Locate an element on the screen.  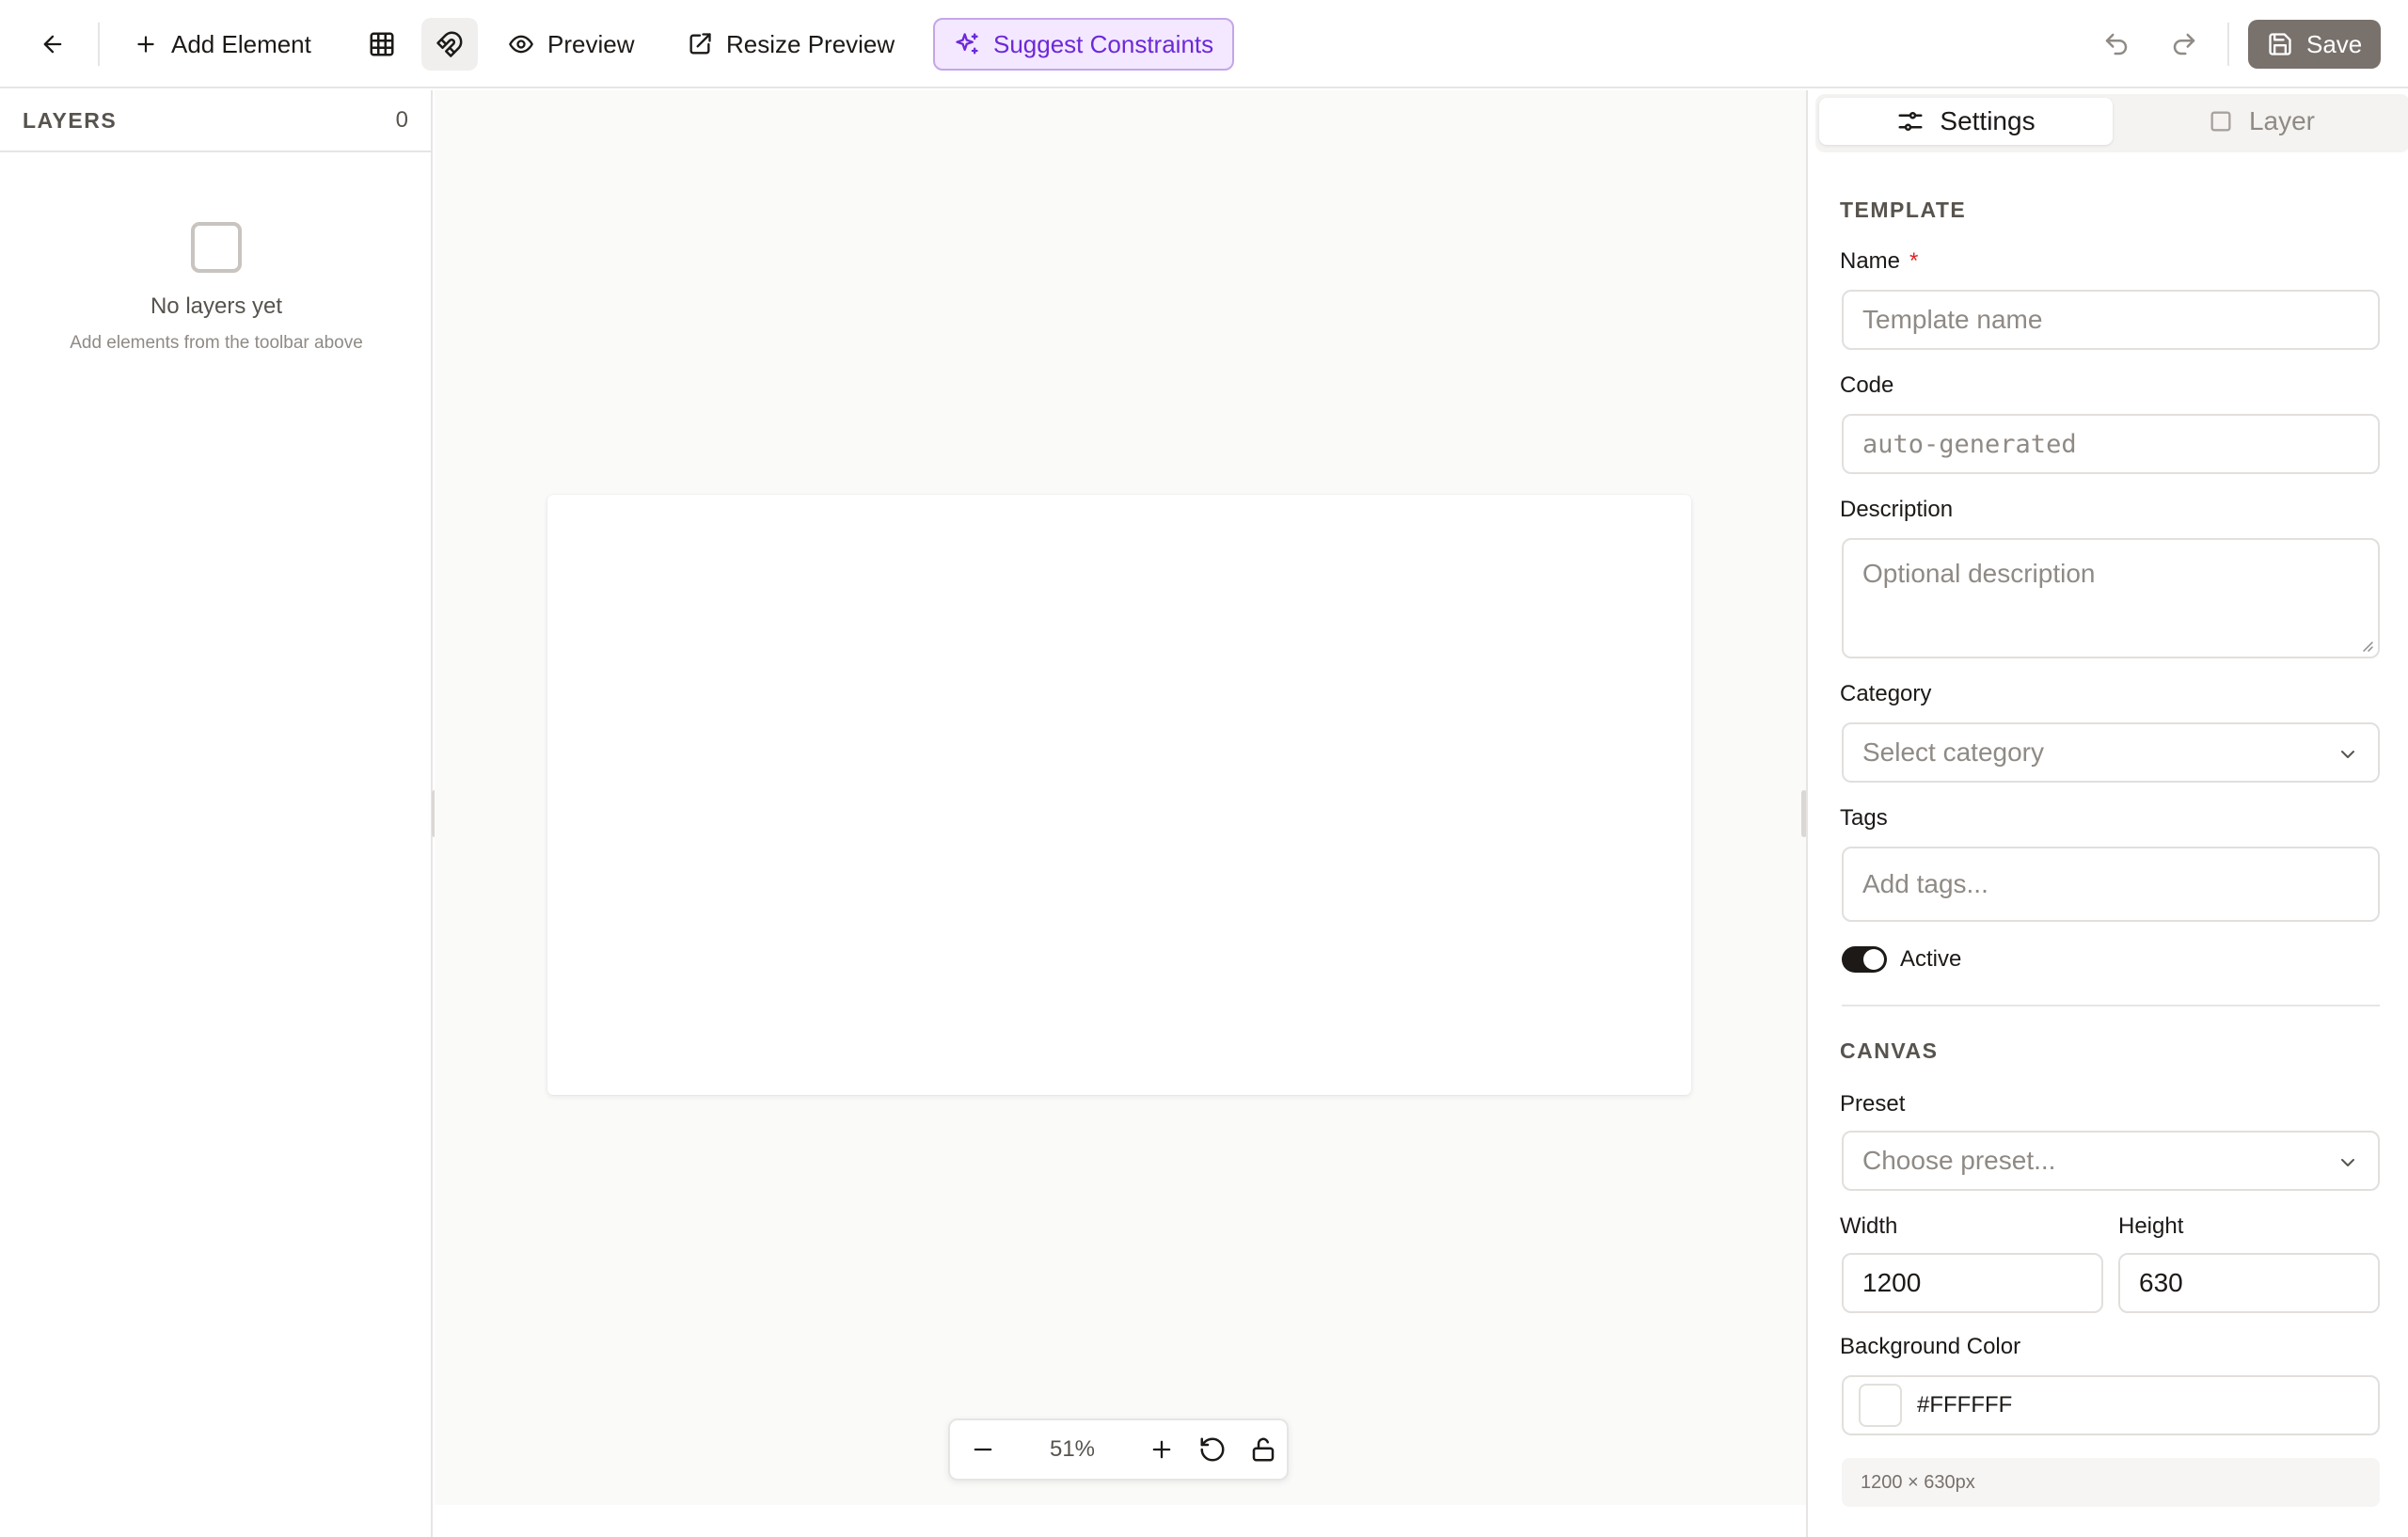
active-toggle is located at coordinates (1865, 959).